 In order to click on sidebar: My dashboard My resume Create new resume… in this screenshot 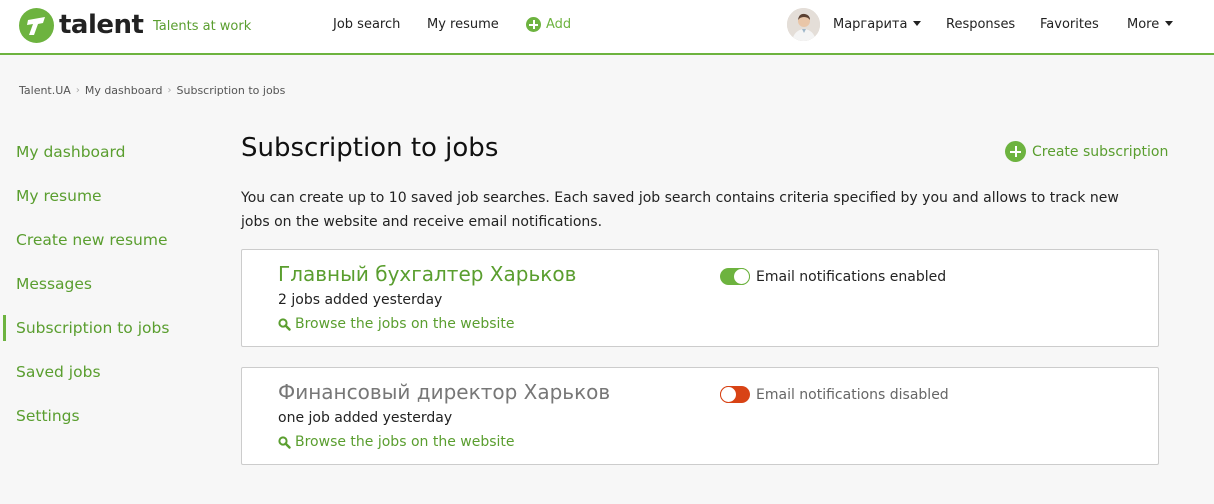, I will do `click(100, 284)`.